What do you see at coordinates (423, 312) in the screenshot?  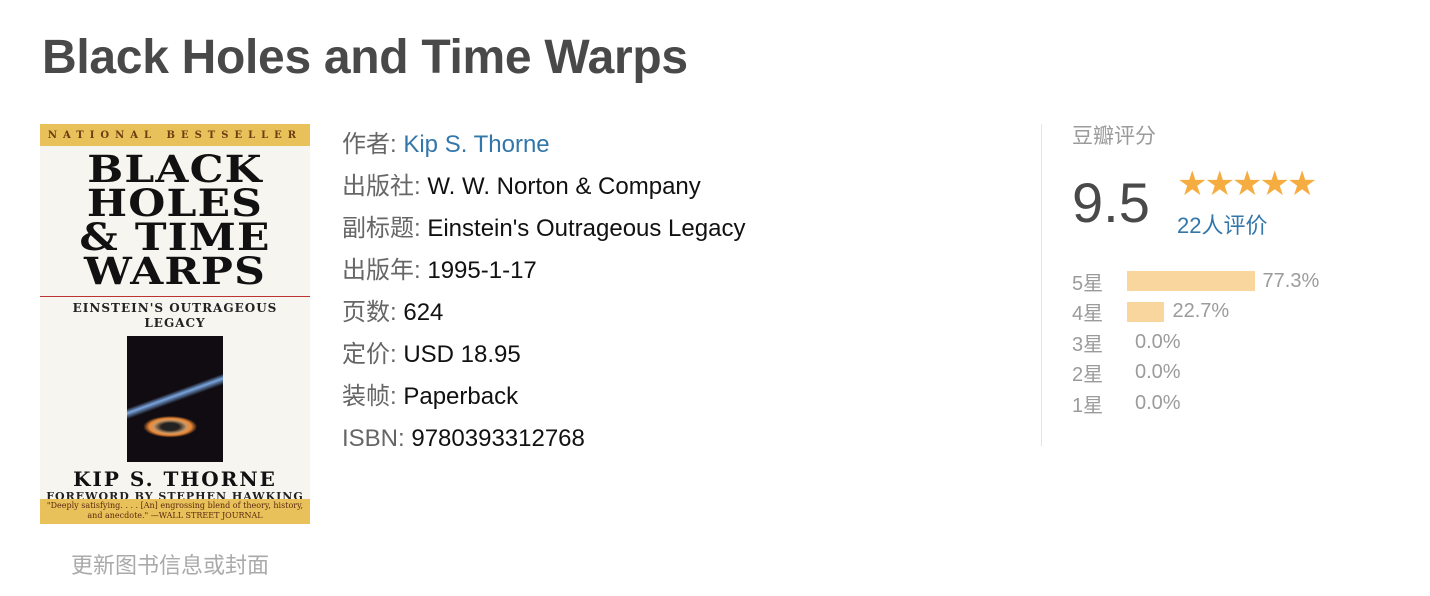 I see `info-value: 624` at bounding box center [423, 312].